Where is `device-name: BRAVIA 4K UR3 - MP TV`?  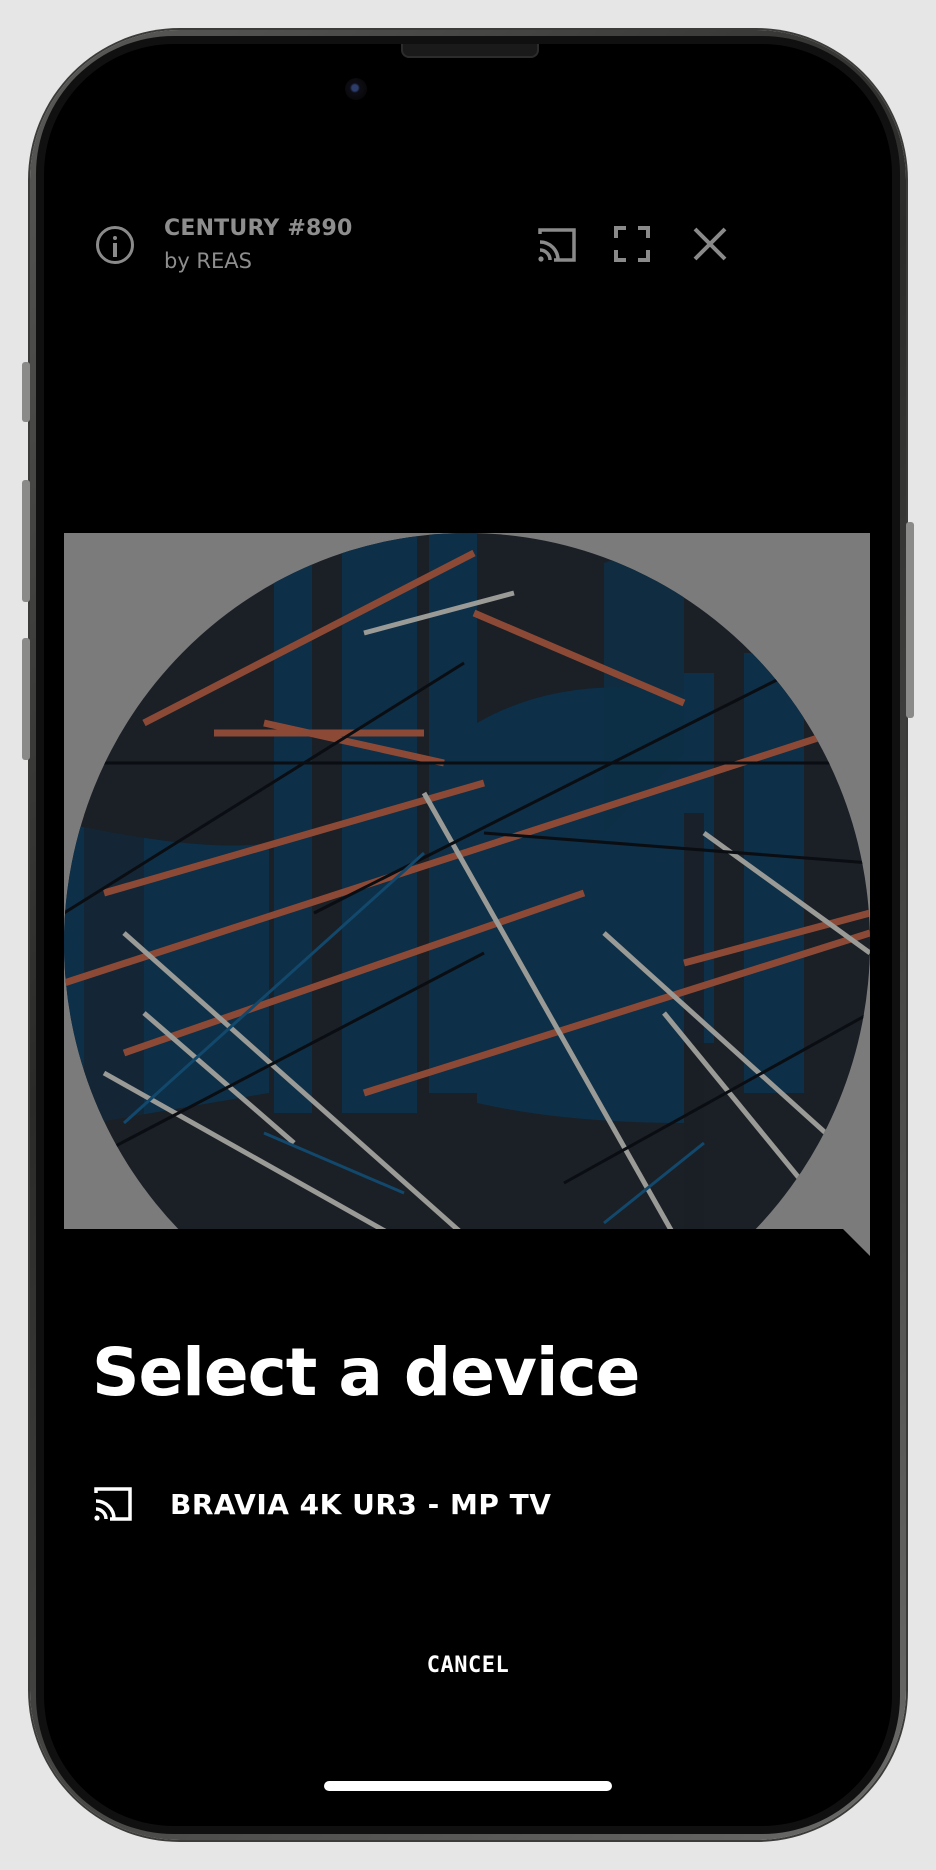
device-name: BRAVIA 4K UR3 - MP TV is located at coordinates (361, 1504).